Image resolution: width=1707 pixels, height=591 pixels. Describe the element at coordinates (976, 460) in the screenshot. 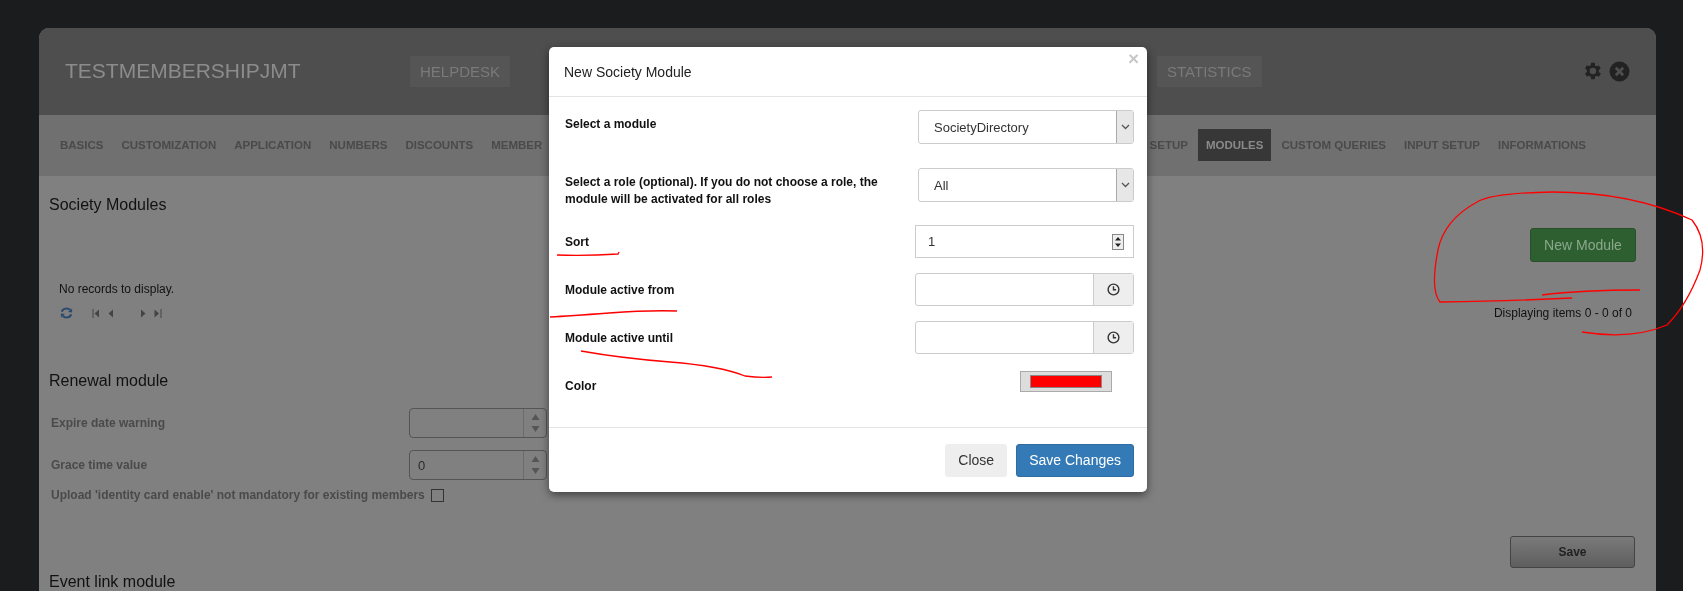

I see `close-button: Close` at that location.